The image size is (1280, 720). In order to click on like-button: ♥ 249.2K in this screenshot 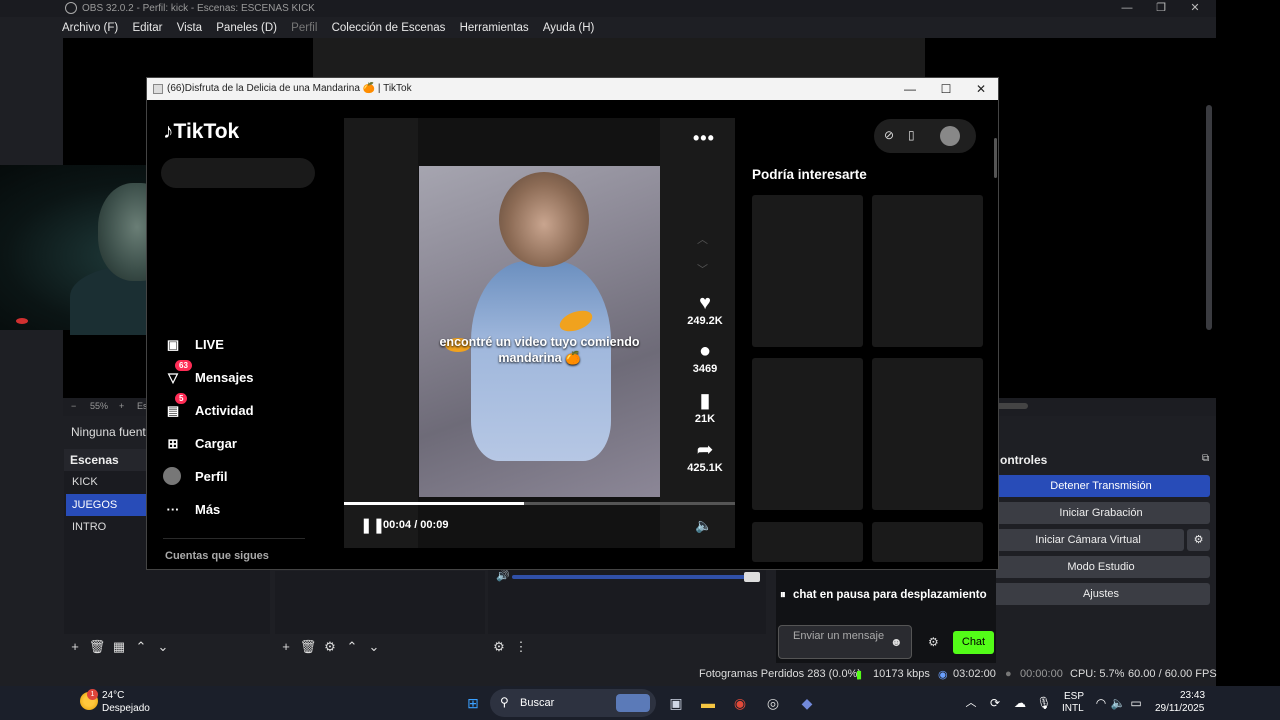, I will do `click(705, 309)`.